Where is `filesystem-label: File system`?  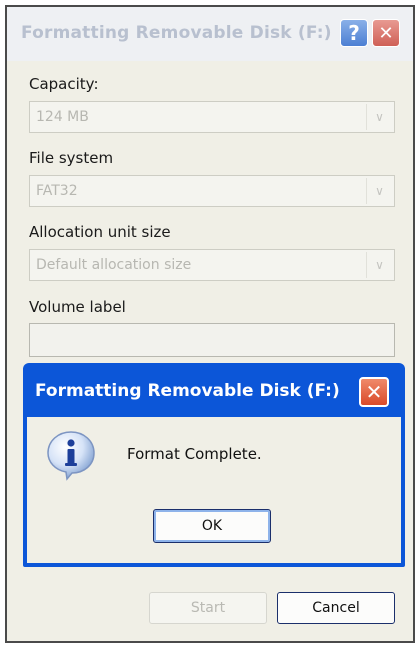 filesystem-label: File system is located at coordinates (71, 158).